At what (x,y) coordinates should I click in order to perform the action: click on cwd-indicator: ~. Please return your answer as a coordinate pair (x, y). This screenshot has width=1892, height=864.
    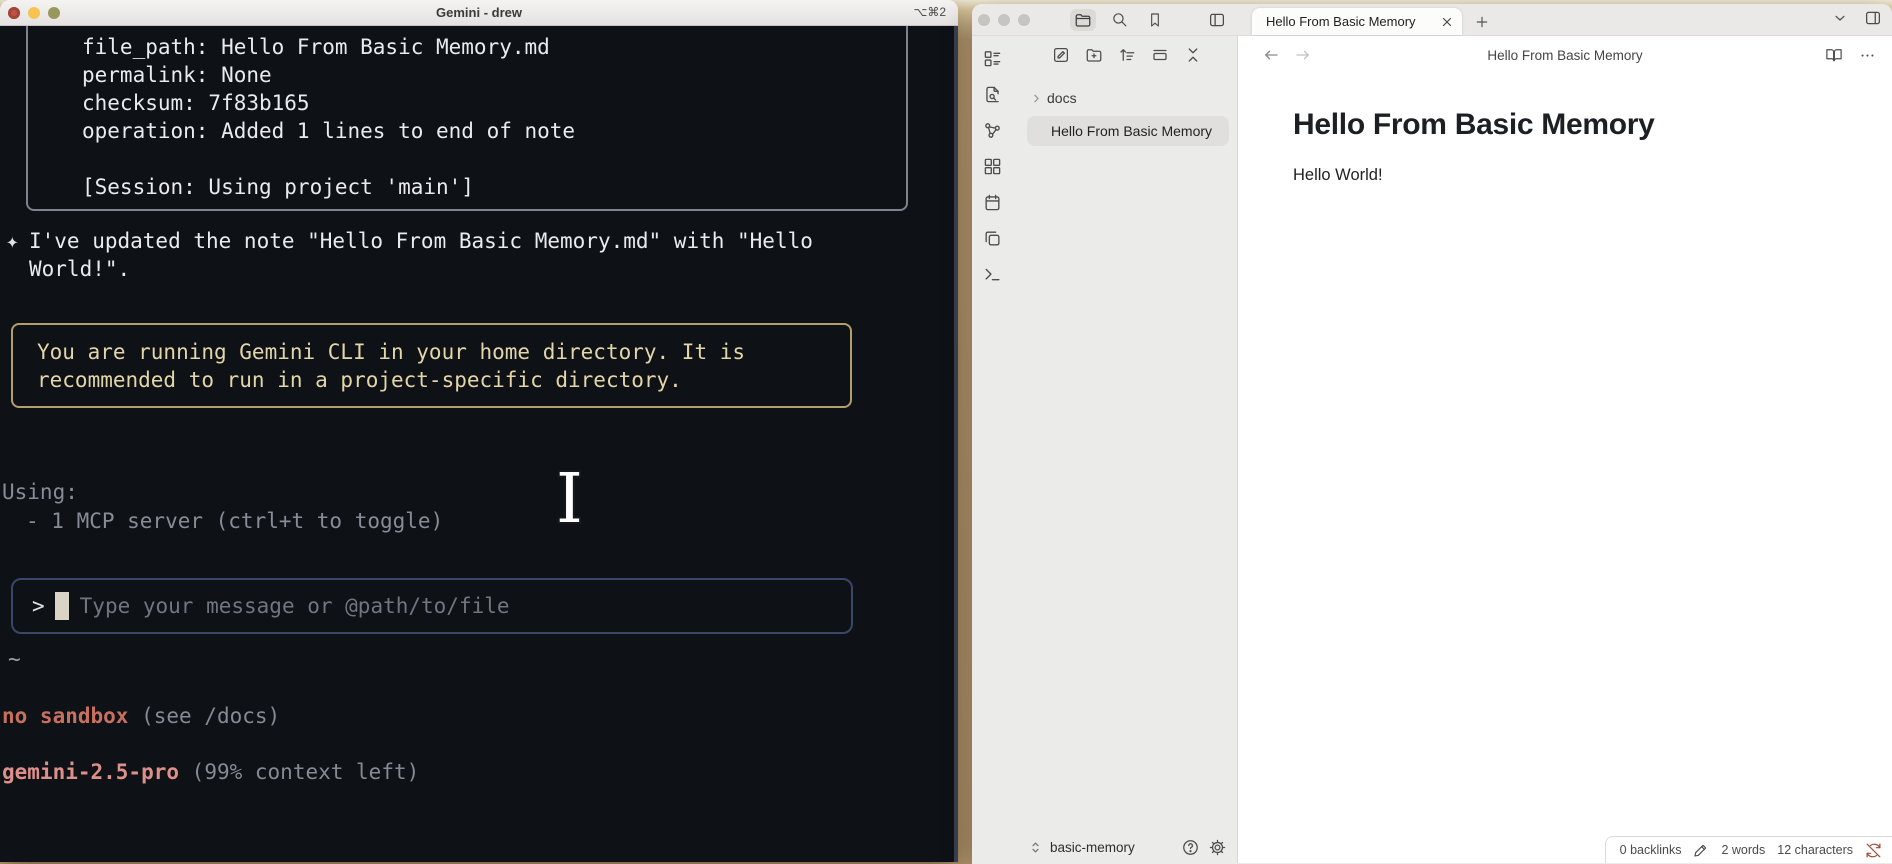
    Looking at the image, I should click on (14, 659).